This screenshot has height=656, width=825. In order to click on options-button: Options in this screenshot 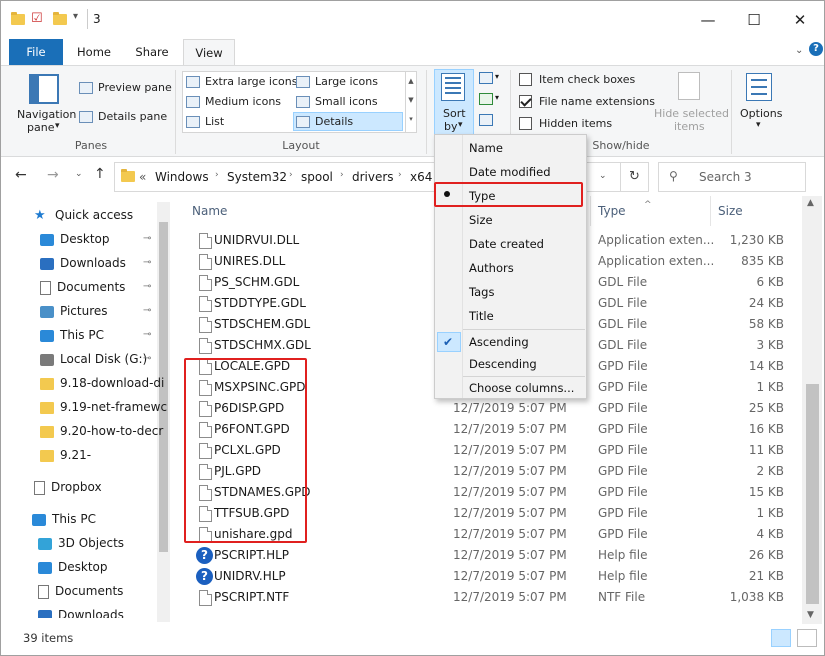, I will do `click(761, 113)`.